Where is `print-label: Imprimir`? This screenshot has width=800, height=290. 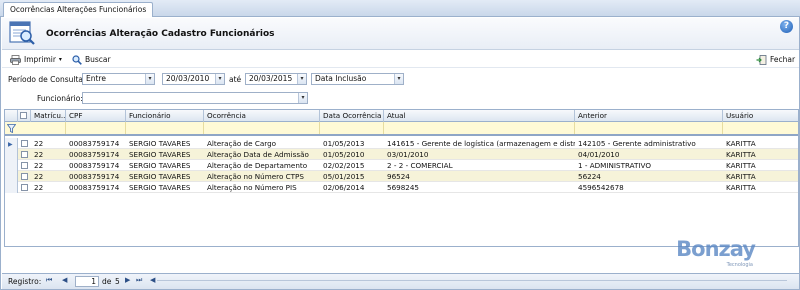 print-label: Imprimir is located at coordinates (40, 59).